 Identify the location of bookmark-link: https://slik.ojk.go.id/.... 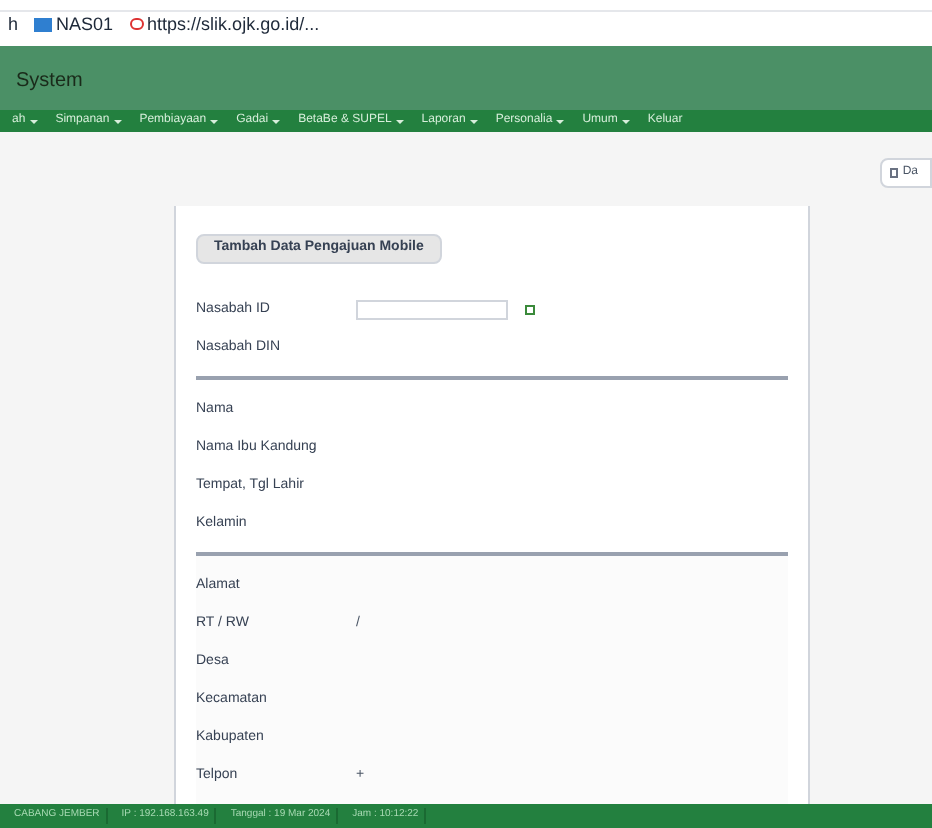
(224, 25).